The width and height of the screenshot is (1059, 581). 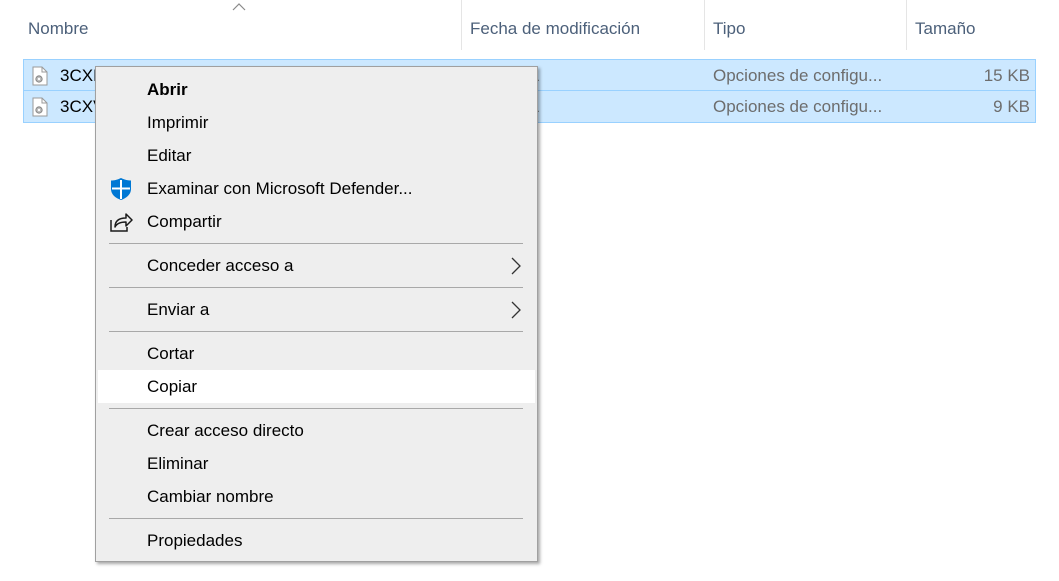 What do you see at coordinates (178, 309) in the screenshot?
I see `menu-item-label: Enviar a` at bounding box center [178, 309].